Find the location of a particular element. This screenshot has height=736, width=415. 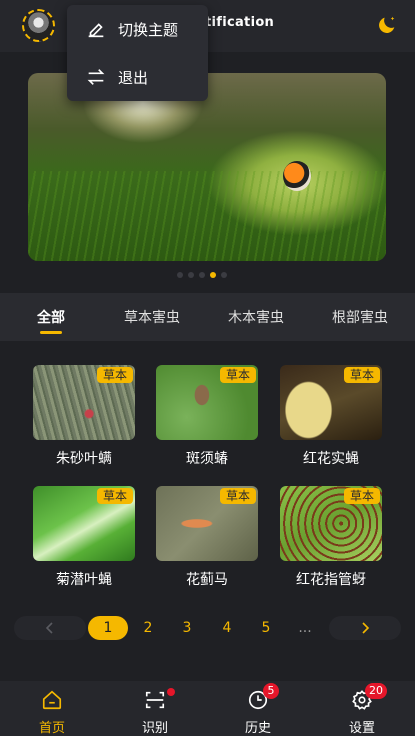

pen-icon is located at coordinates (96, 30).